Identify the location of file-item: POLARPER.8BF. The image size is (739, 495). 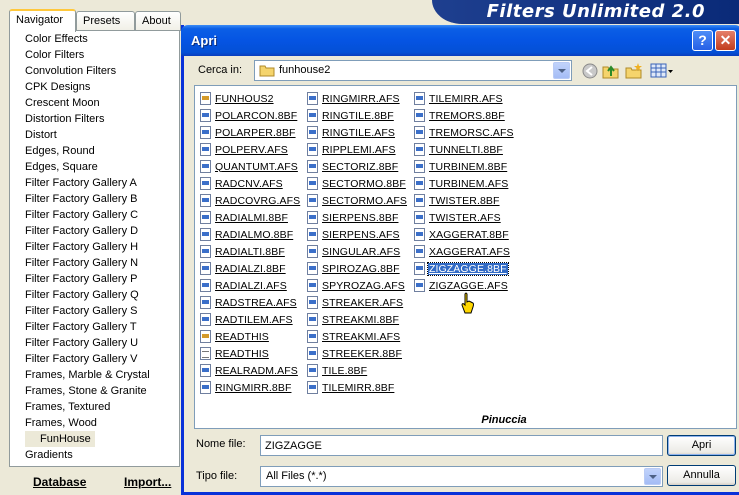
(250, 132).